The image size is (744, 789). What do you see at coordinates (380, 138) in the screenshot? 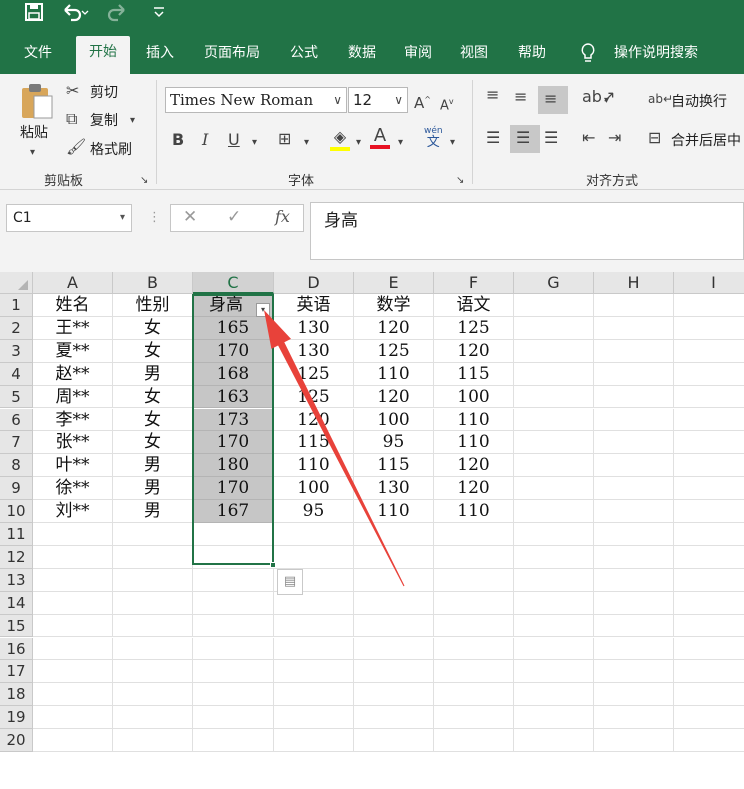
I see `font-color-icon: A` at bounding box center [380, 138].